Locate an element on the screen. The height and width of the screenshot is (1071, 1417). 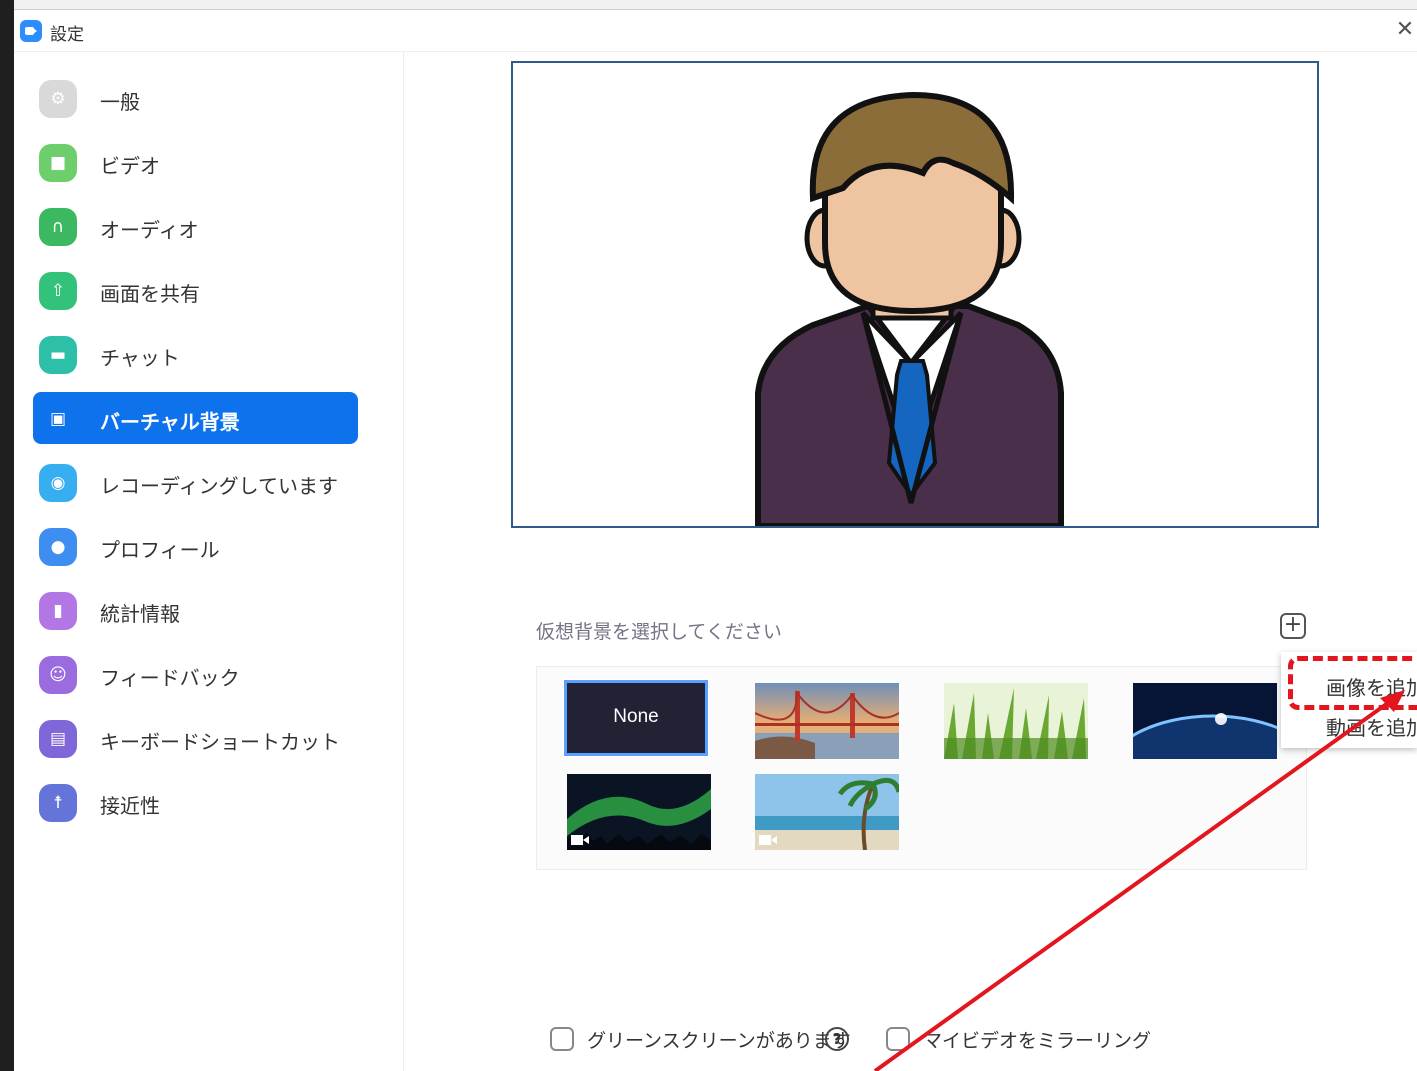
annotation-highlight-box is located at coordinates (1352, 683).